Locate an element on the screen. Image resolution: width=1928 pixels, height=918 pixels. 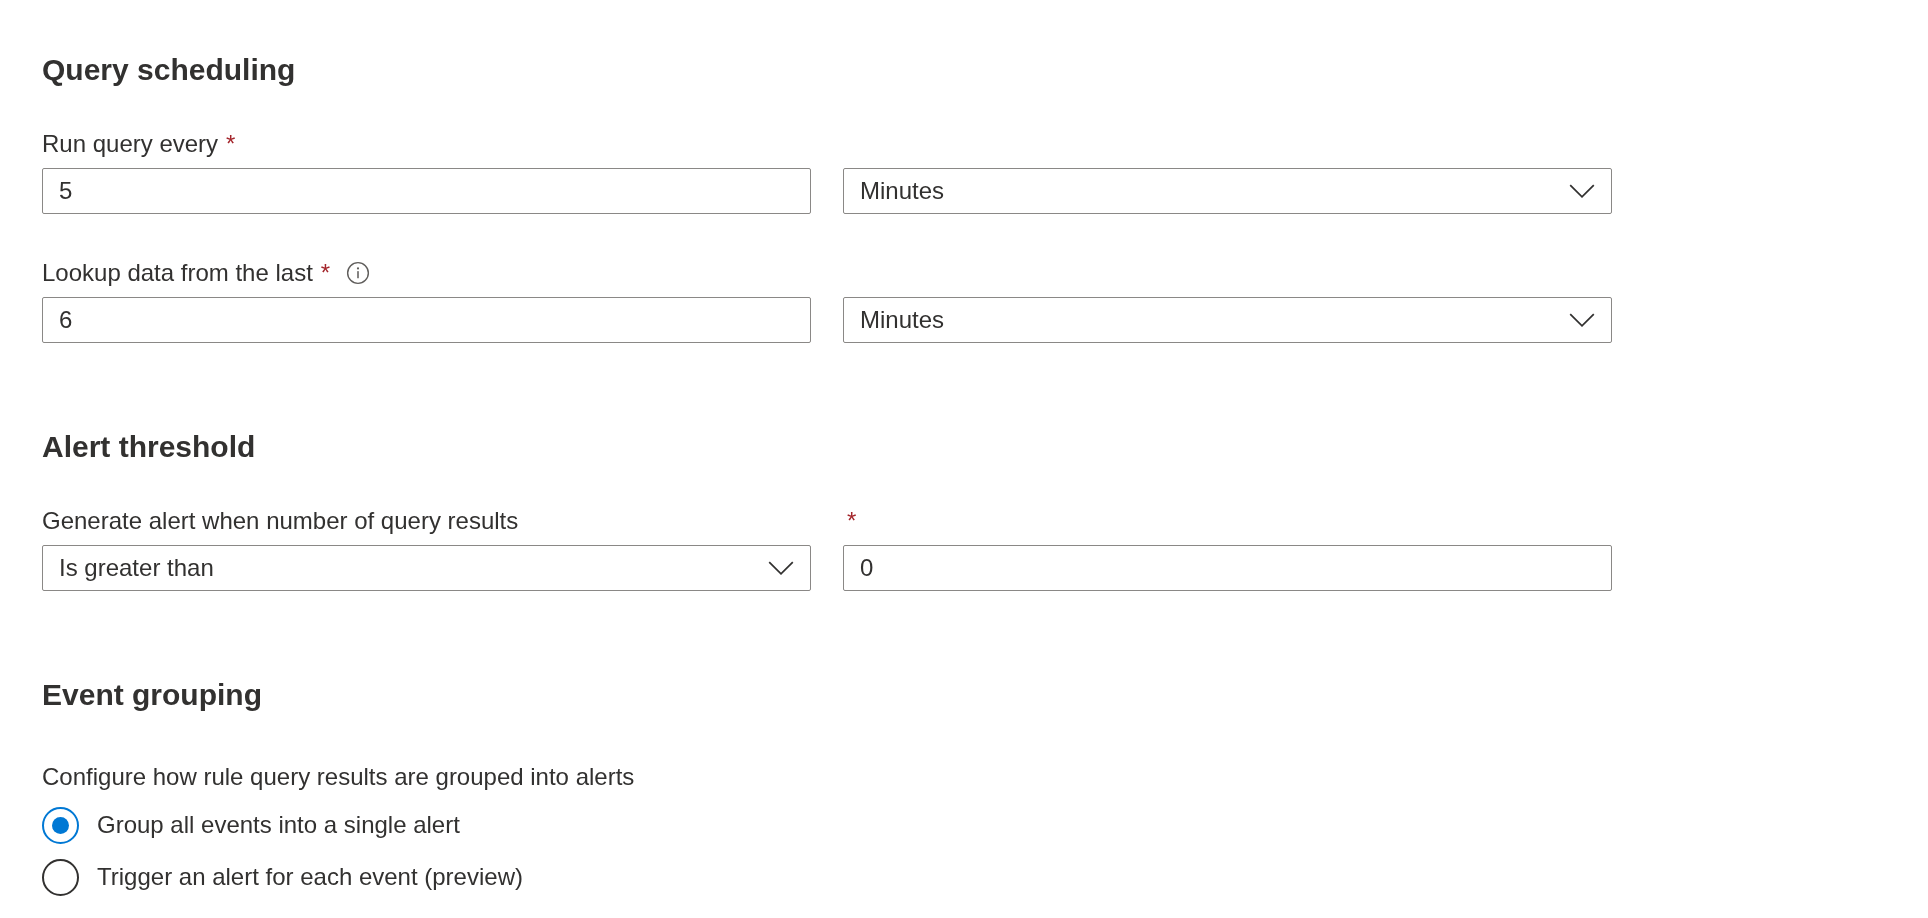
section-heading: Event grouping is located at coordinates (152, 695).